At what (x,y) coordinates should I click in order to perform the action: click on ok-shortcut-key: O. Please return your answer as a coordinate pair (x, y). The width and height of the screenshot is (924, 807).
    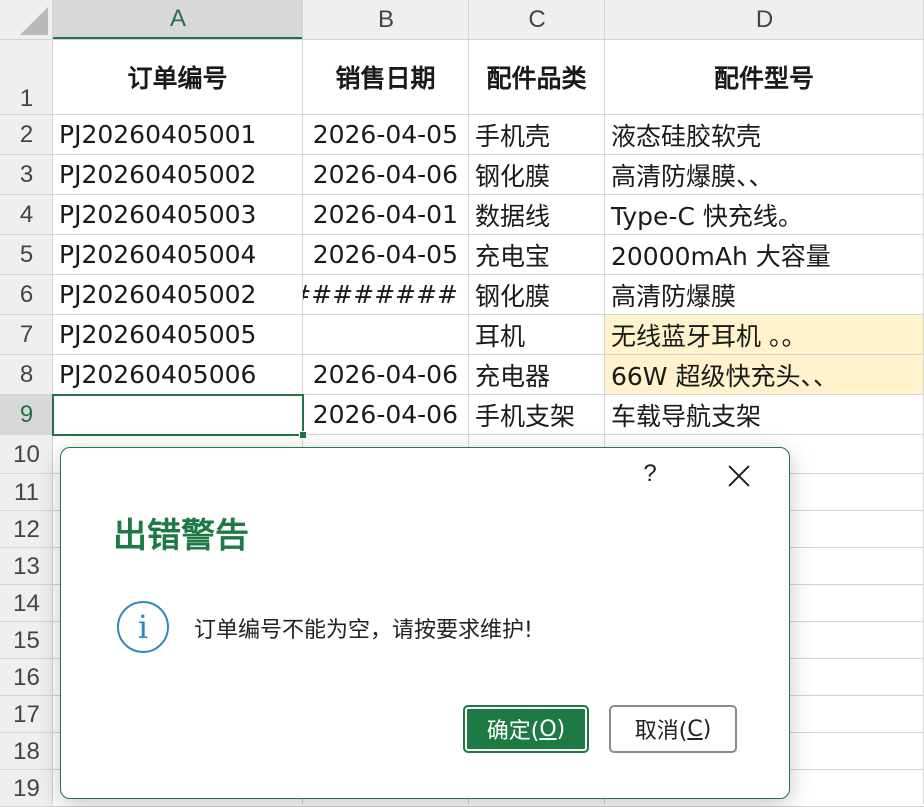
    Looking at the image, I should click on (548, 729).